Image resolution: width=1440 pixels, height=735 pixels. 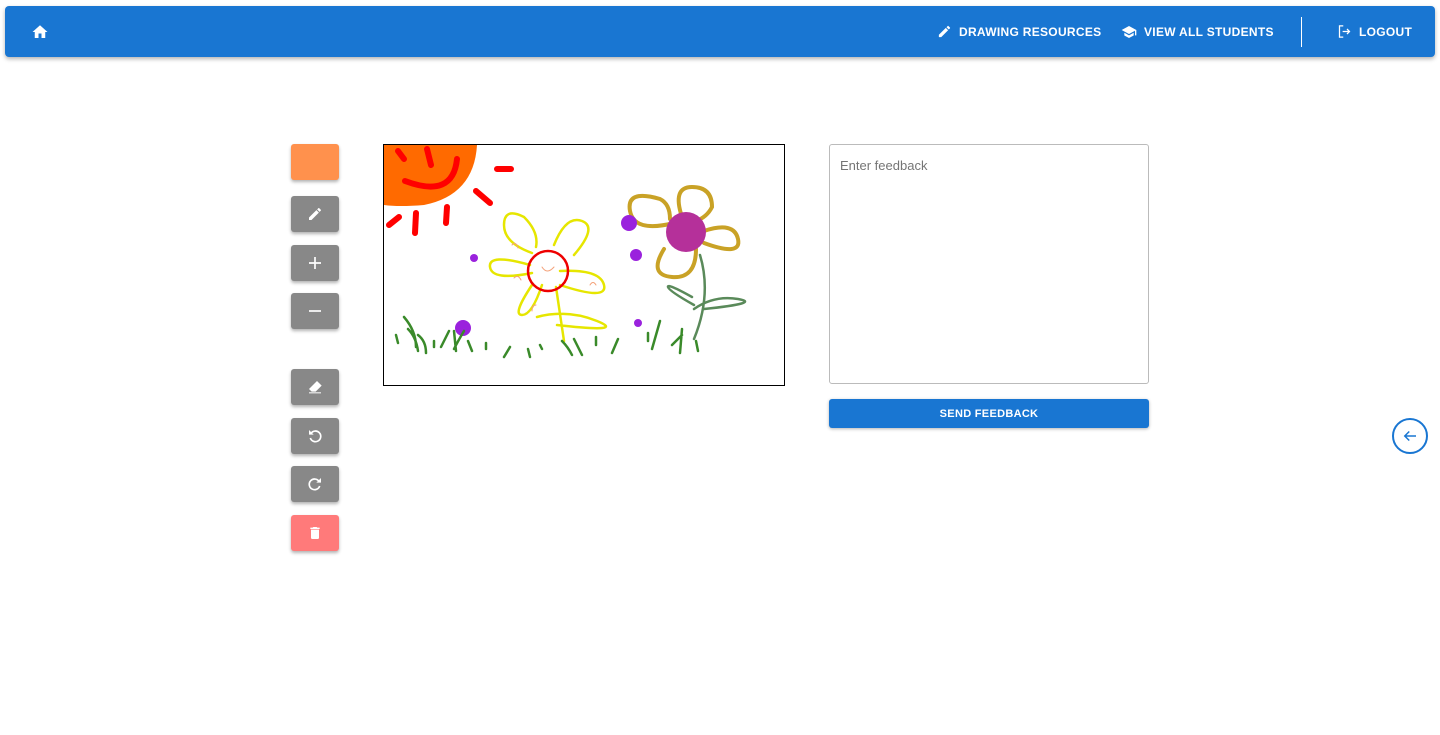 I want to click on clear-canvas-button, so click(x=315, y=533).